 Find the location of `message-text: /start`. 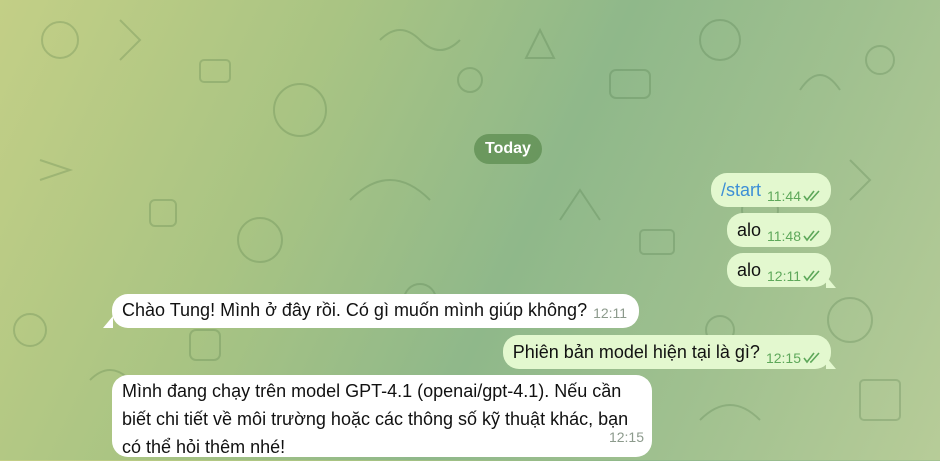

message-text: /start is located at coordinates (741, 190).